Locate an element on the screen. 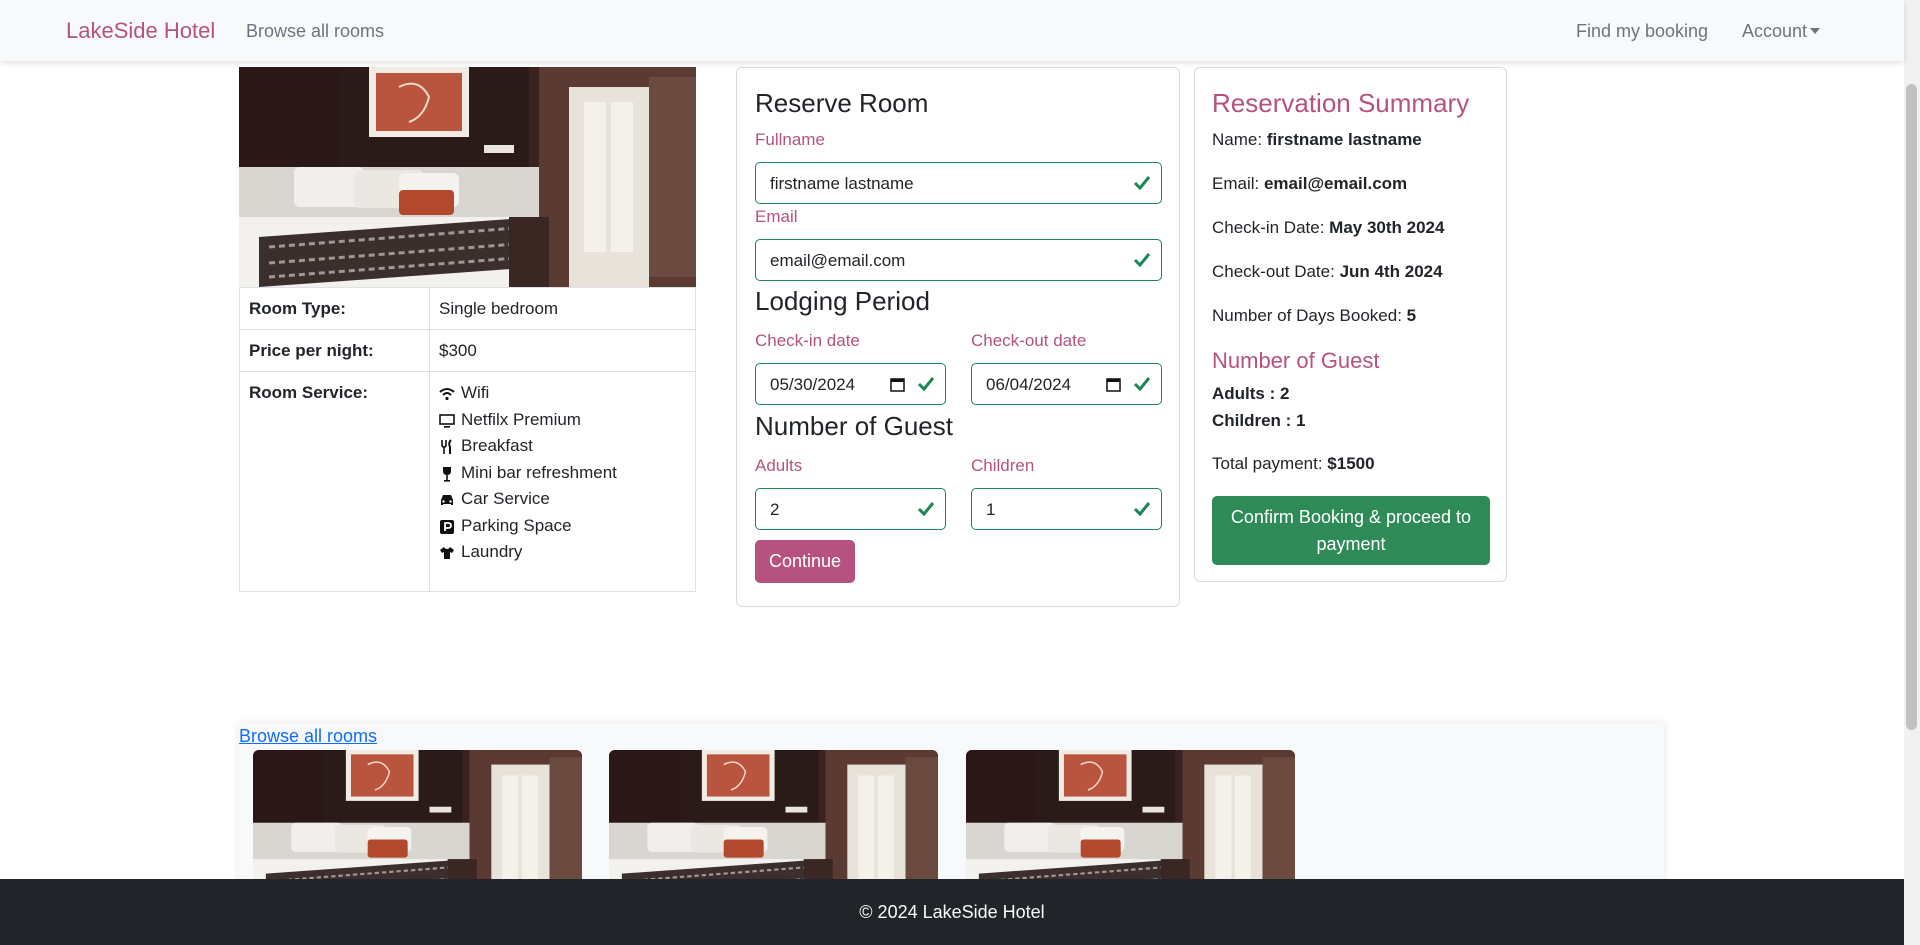 This screenshot has height=945, width=1920. nav-account-dropdown: Account is located at coordinates (1781, 31).